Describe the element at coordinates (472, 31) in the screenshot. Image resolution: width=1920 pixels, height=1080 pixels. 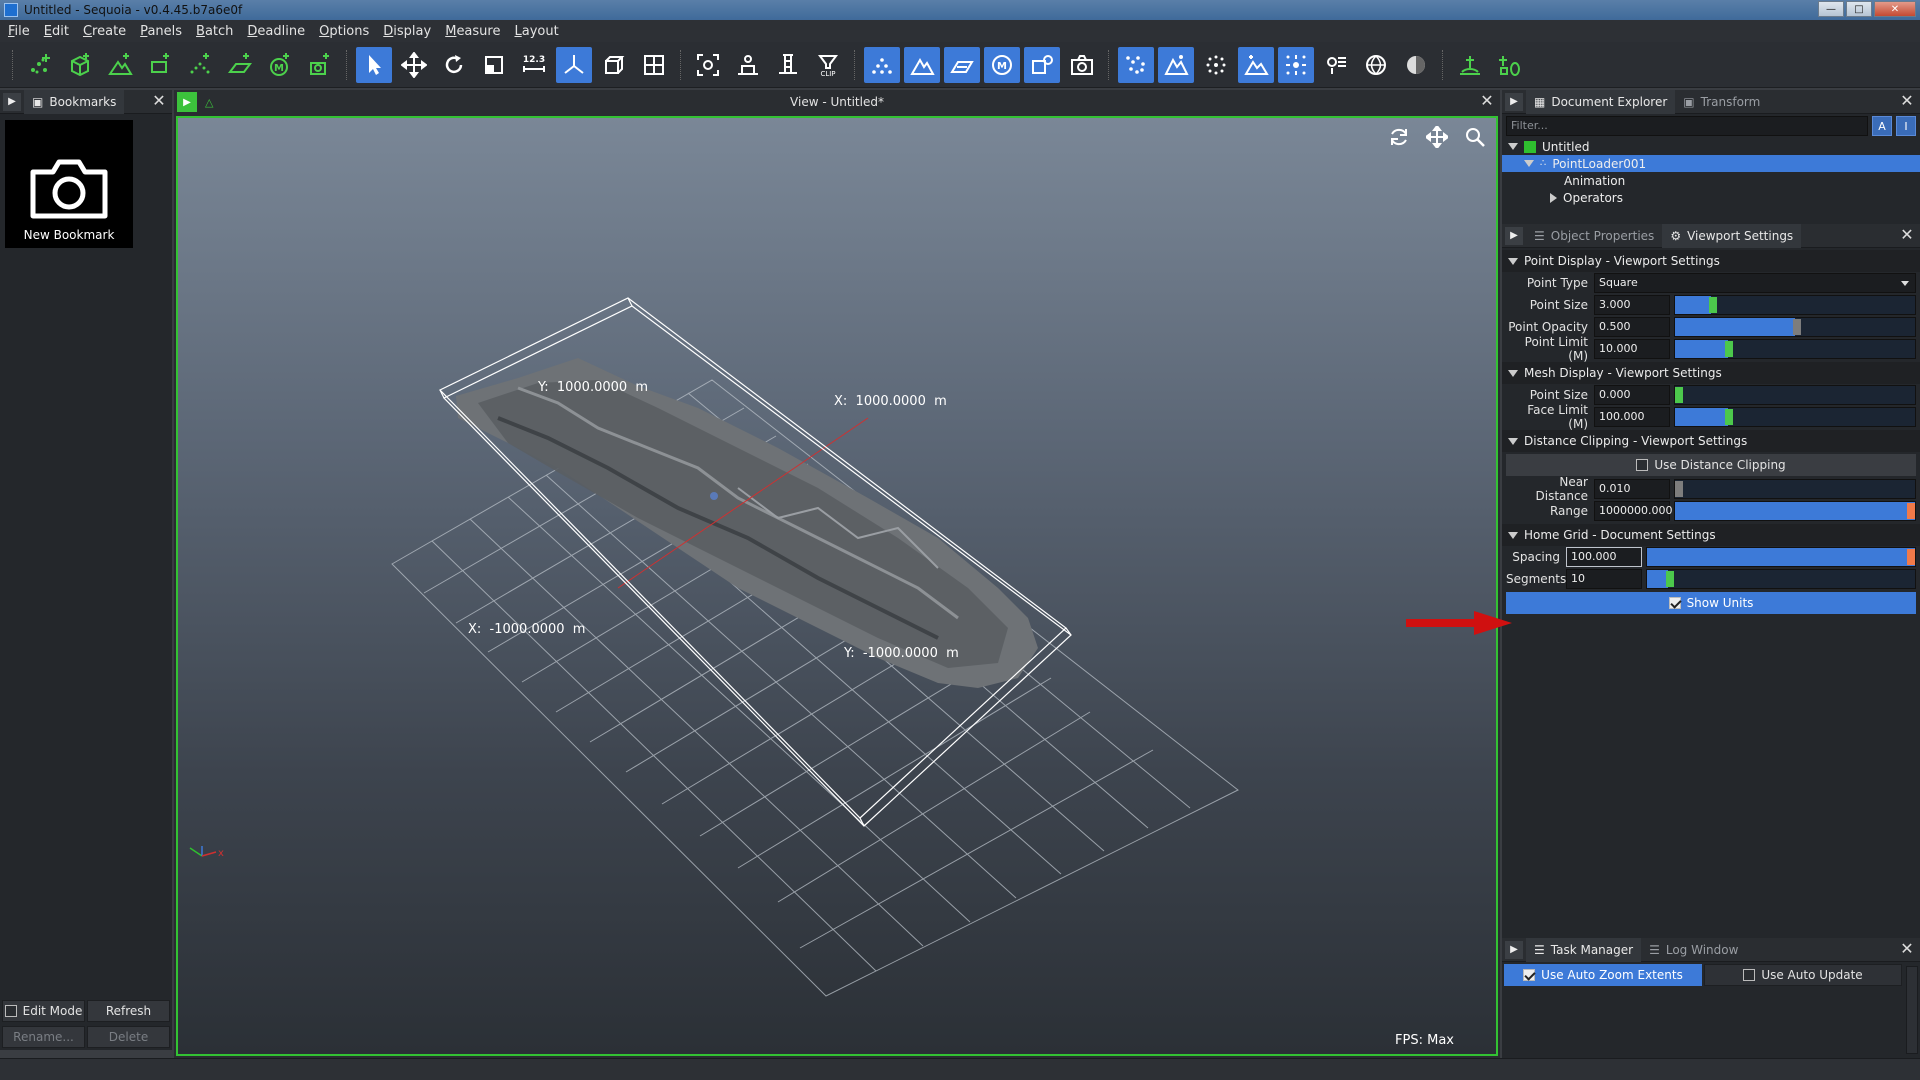
I see `menu-measure: Measure` at that location.